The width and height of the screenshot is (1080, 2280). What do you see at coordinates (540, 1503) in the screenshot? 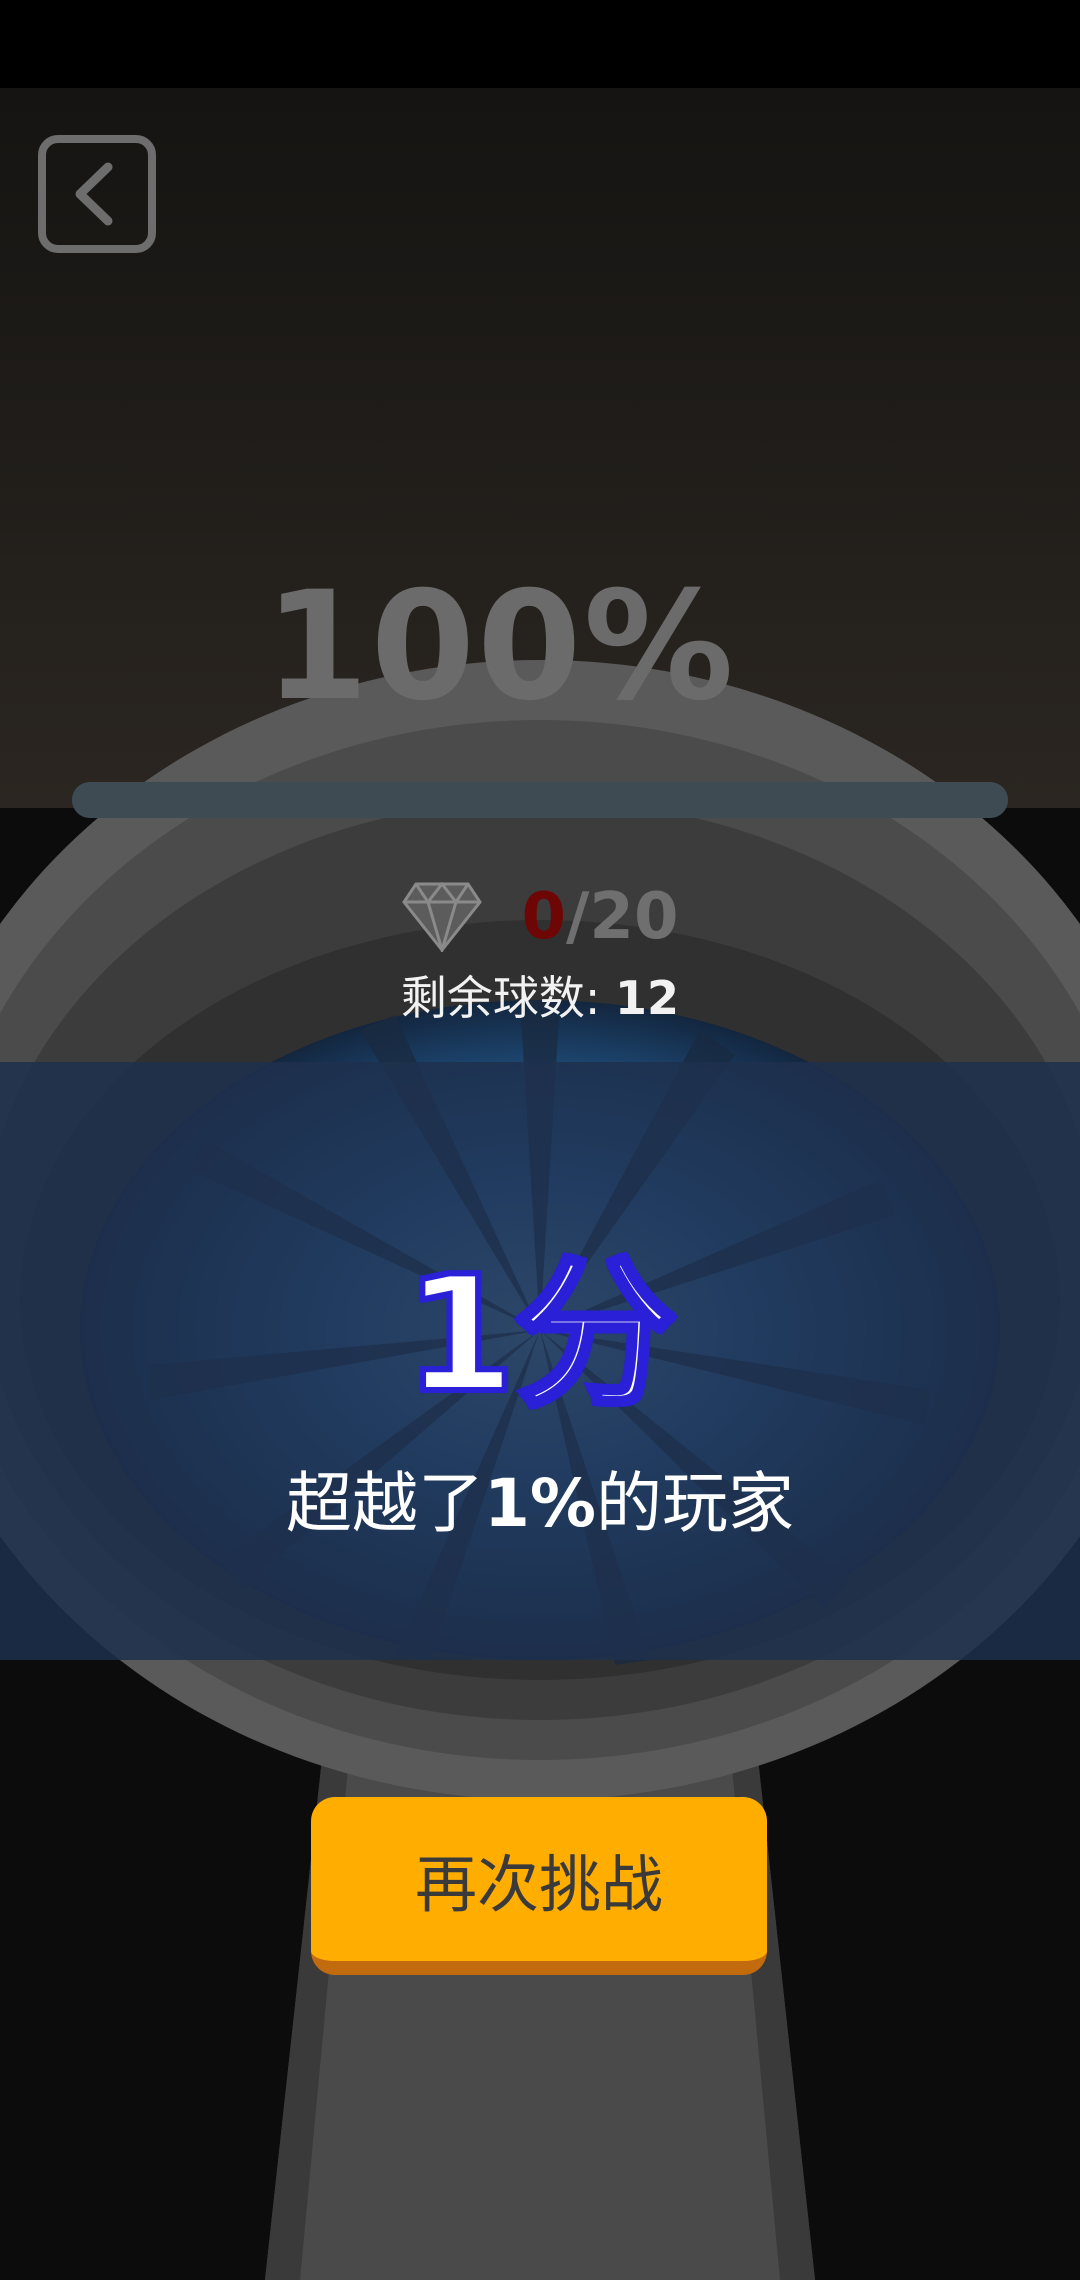
I see `rank-value: 1%` at bounding box center [540, 1503].